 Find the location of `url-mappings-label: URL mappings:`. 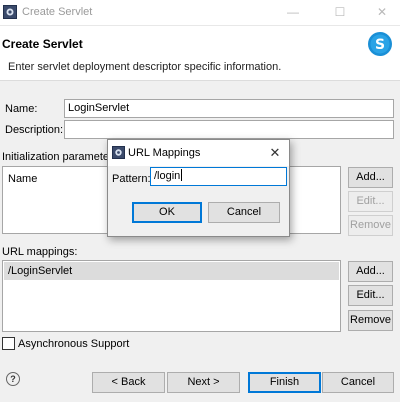

url-mappings-label: URL mappings: is located at coordinates (40, 252).